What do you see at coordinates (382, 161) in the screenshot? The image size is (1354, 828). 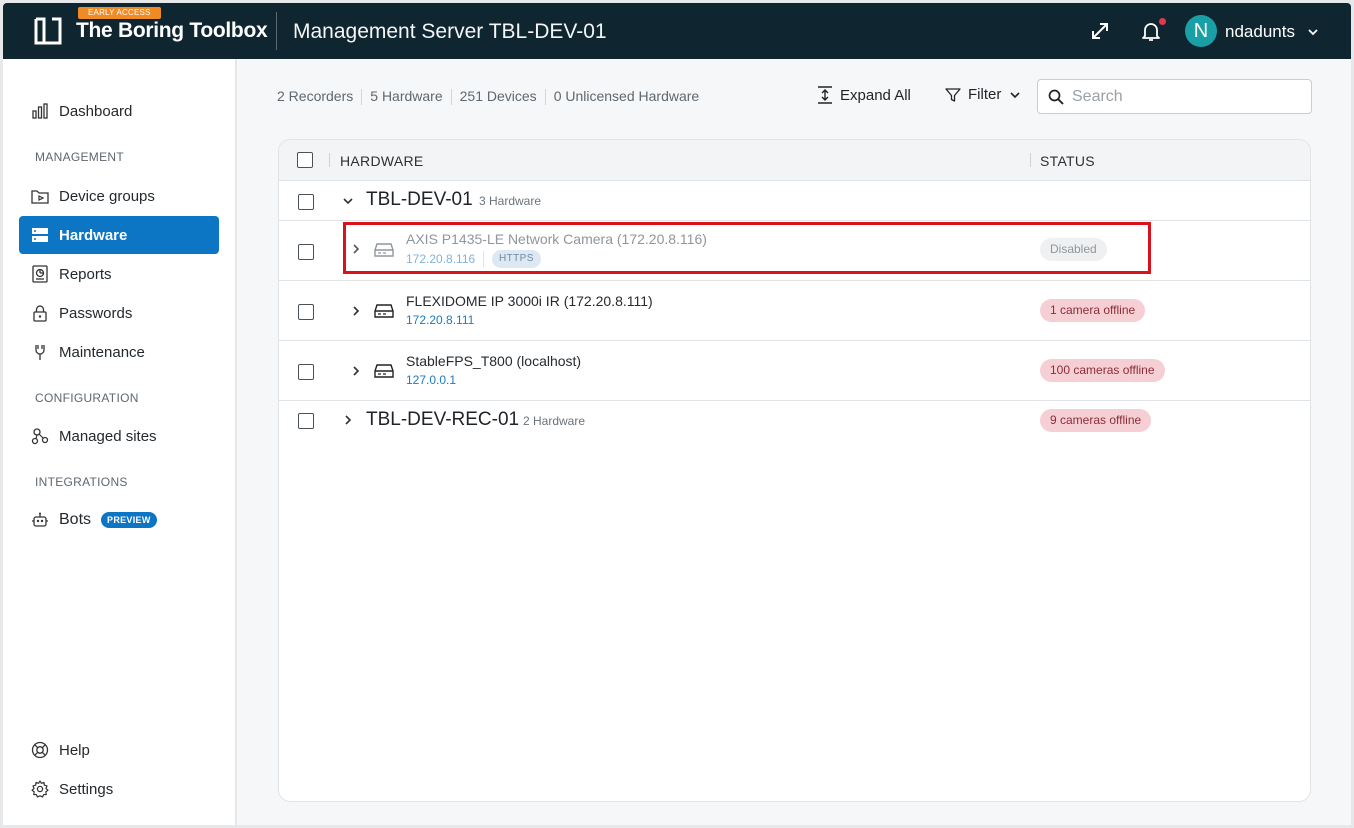 I see `column-header-hardware: HARDWARE` at bounding box center [382, 161].